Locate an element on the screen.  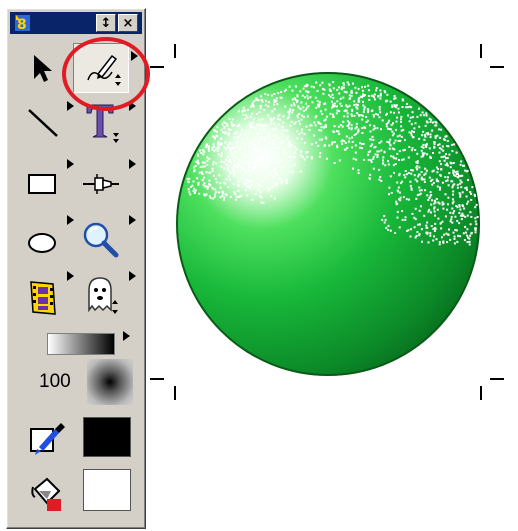
app-logo-icon: 8 is located at coordinates (23, 23).